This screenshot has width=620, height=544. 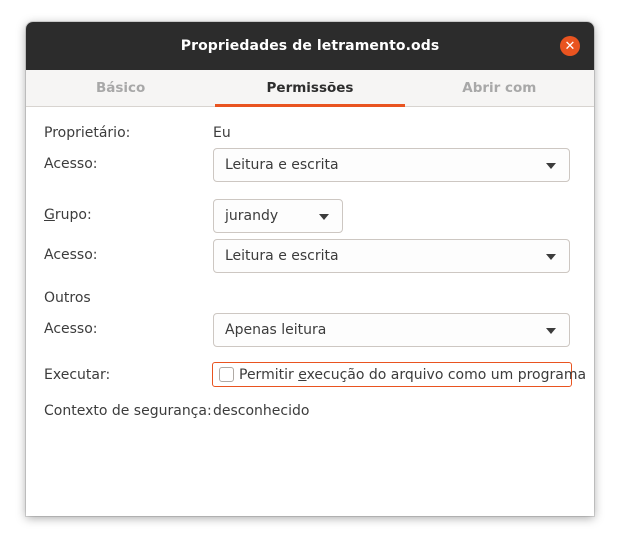 I want to click on execute-text-before: Permitir, so click(x=269, y=374).